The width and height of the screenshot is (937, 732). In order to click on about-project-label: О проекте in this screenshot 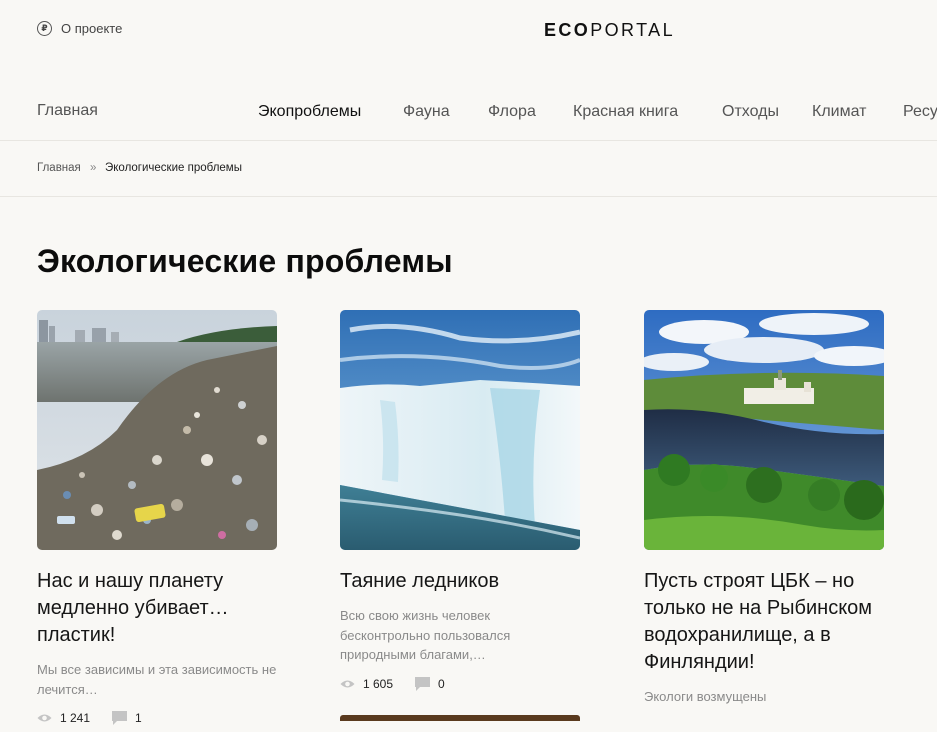, I will do `click(92, 28)`.